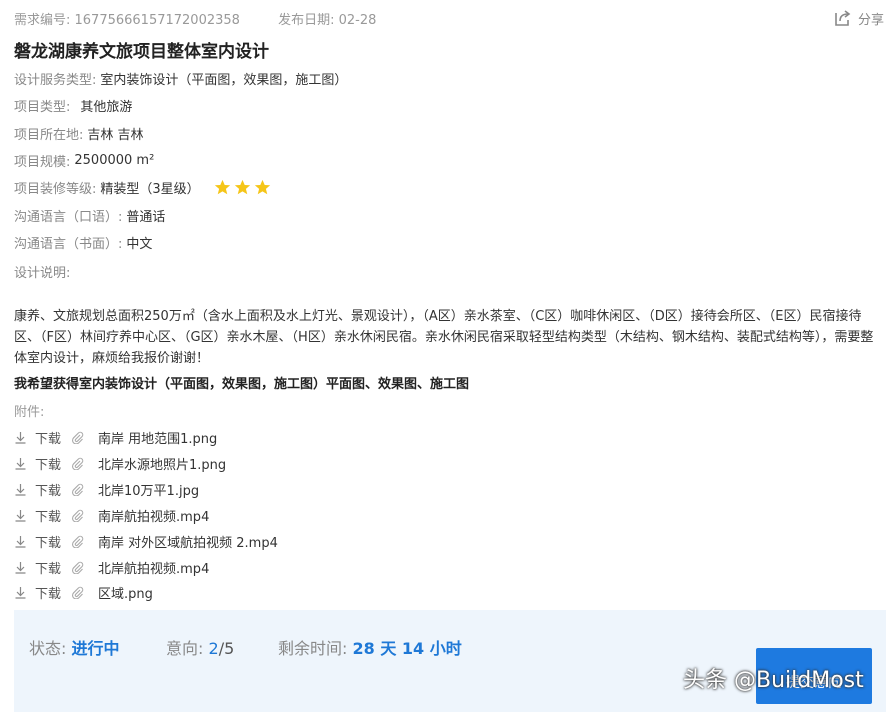 This screenshot has width=894, height=712. I want to click on status-indicator: 状态: 进行中, so click(74, 647).